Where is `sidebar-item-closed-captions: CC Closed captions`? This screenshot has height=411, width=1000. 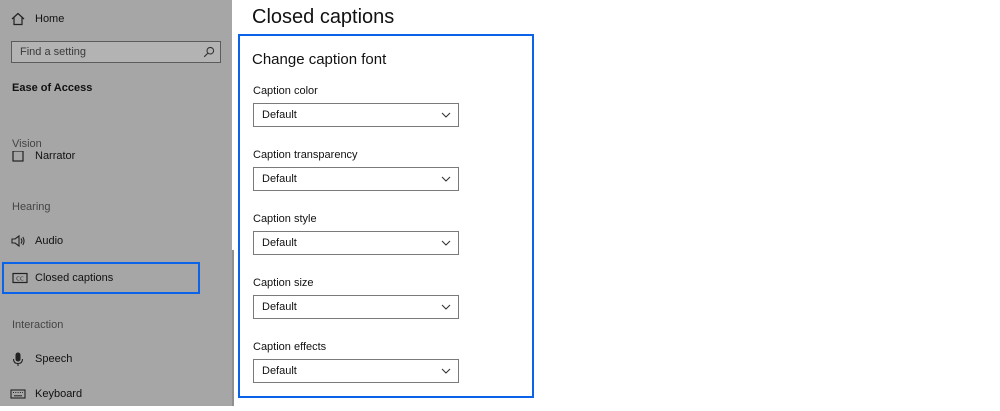 sidebar-item-closed-captions: CC Closed captions is located at coordinates (101, 278).